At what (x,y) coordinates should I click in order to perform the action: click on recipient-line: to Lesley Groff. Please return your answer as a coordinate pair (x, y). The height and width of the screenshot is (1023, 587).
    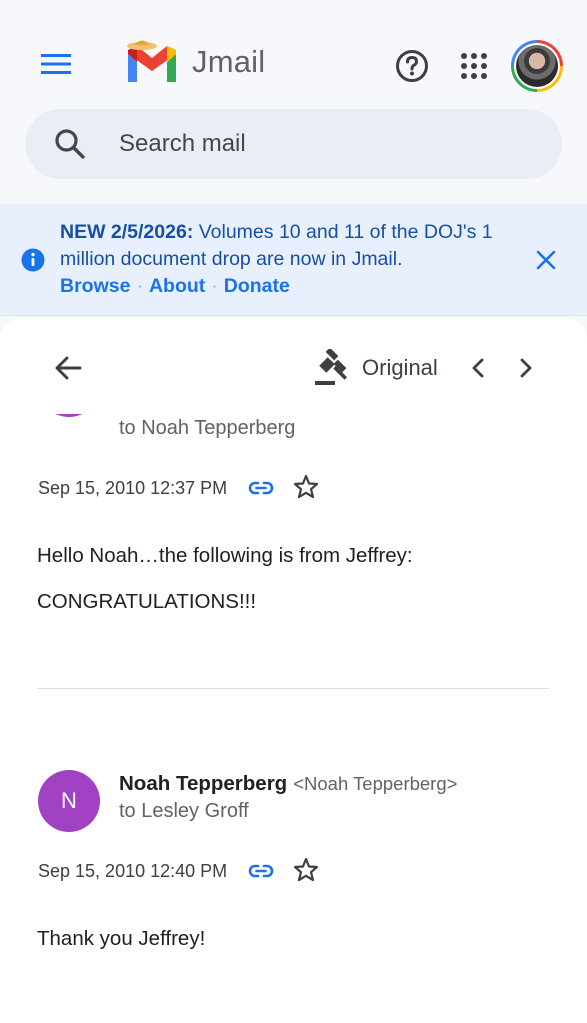
    Looking at the image, I should click on (184, 811).